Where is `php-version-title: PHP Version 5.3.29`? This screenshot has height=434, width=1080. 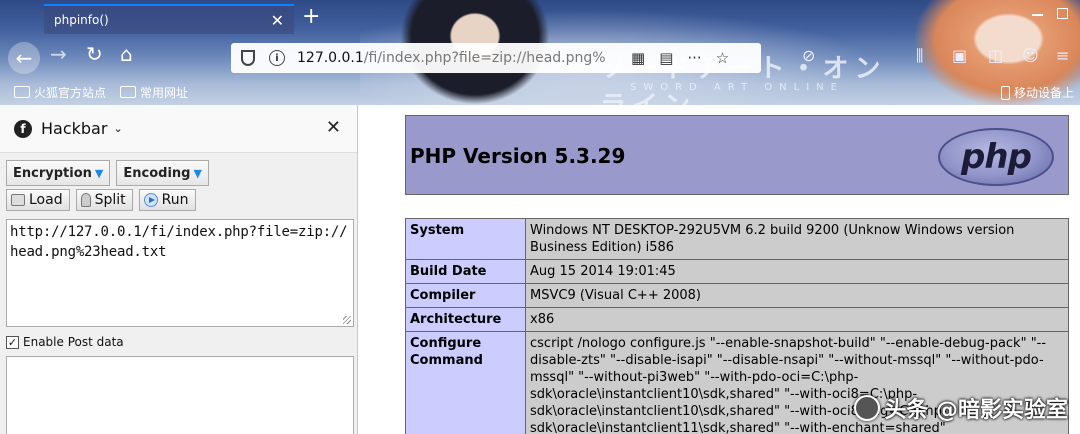
php-version-title: PHP Version 5.3.29 is located at coordinates (518, 156).